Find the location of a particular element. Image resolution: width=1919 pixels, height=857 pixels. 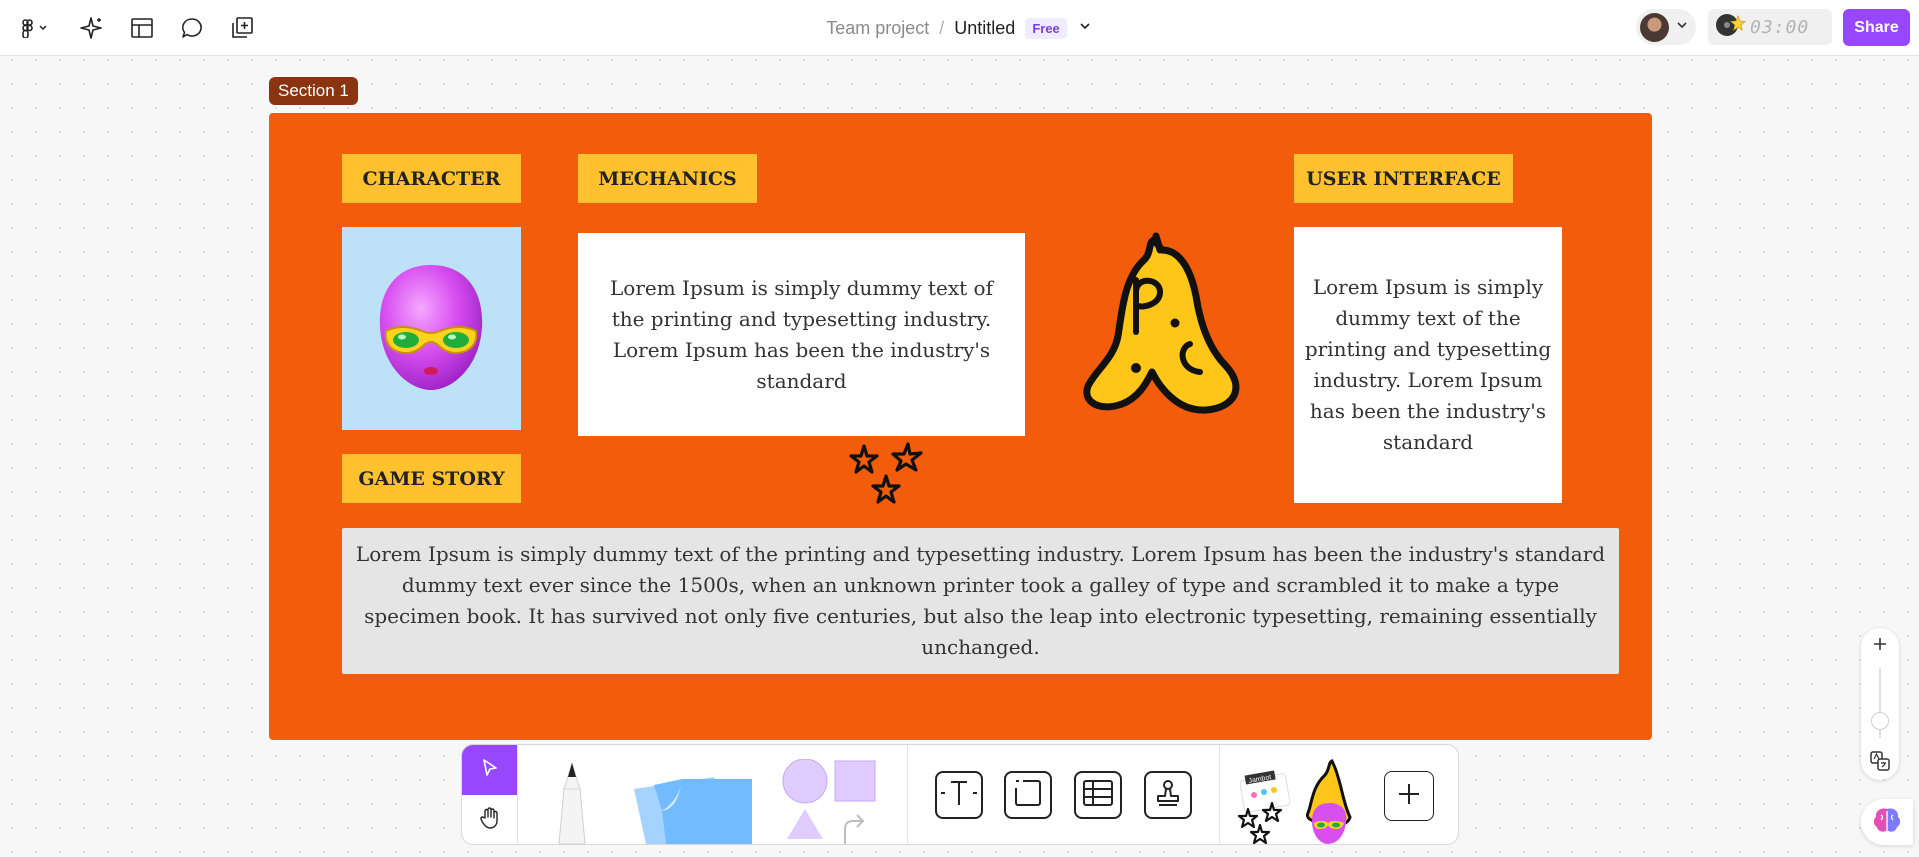

frame-icon is located at coordinates (1028, 795).